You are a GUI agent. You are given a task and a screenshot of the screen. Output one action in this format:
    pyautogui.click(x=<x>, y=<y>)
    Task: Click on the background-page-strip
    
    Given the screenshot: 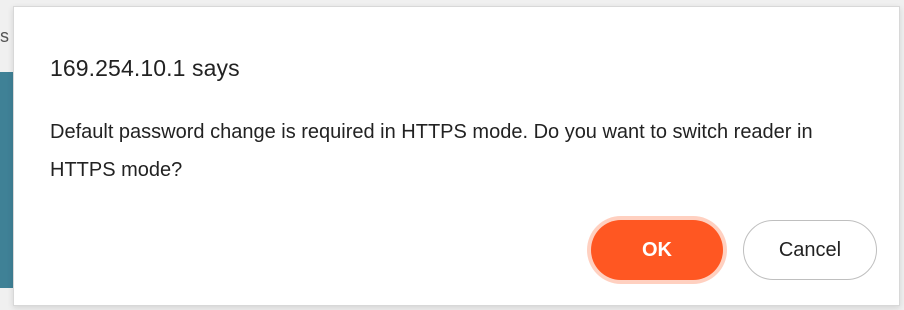 What is the action you would take?
    pyautogui.click(x=6, y=180)
    